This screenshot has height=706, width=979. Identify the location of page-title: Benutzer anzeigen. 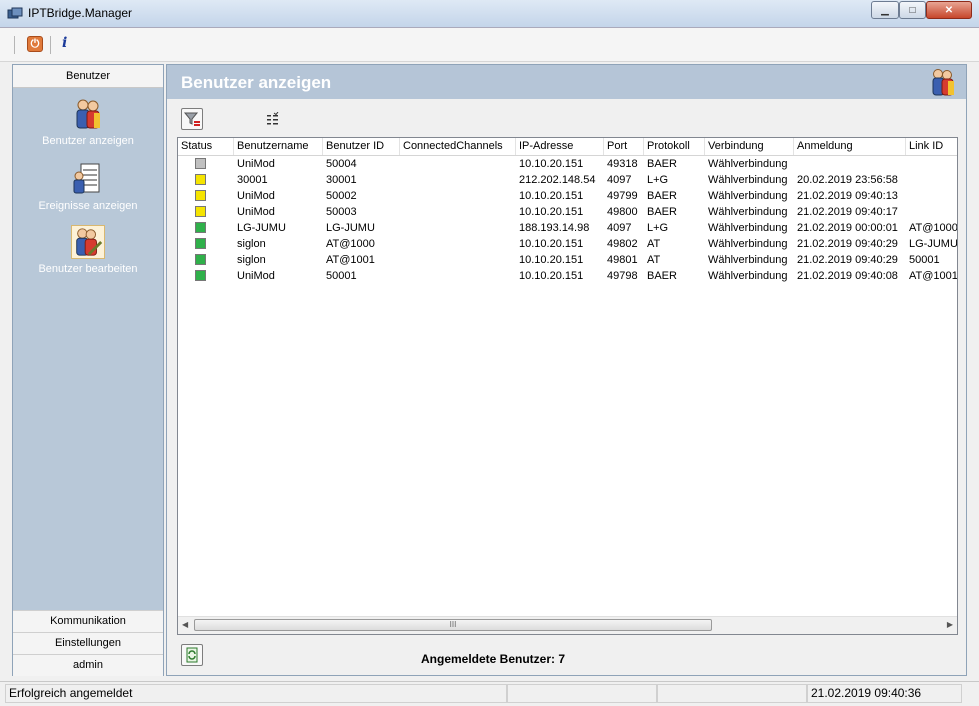
(256, 82).